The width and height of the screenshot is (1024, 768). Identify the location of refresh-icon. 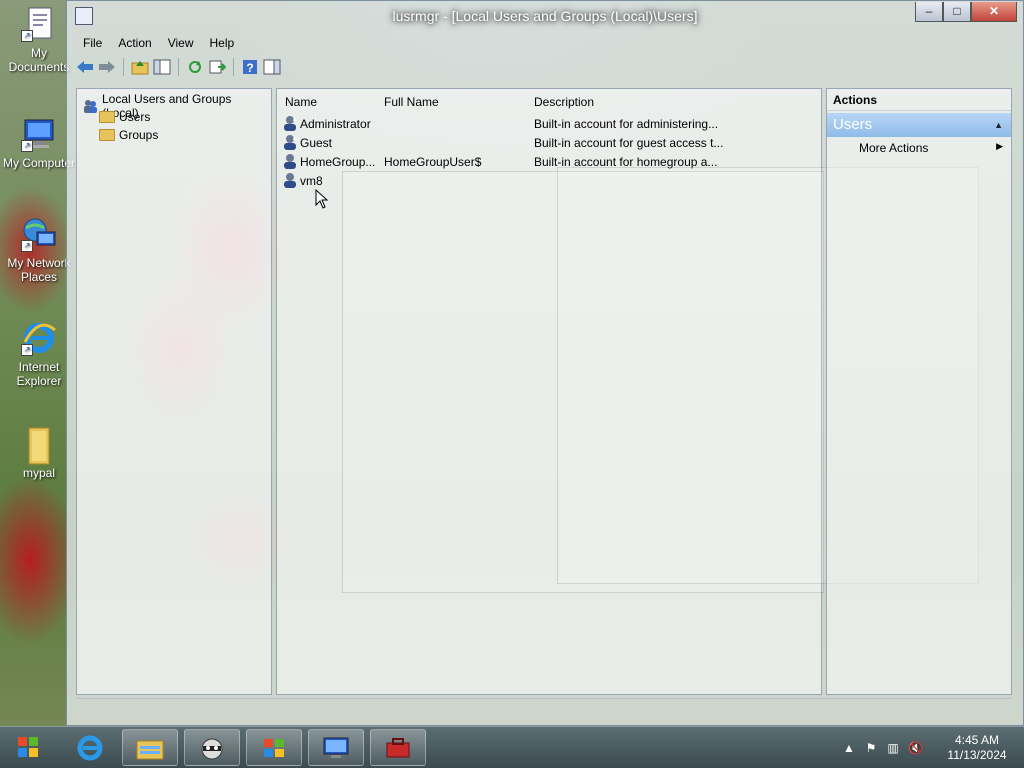
(195, 67).